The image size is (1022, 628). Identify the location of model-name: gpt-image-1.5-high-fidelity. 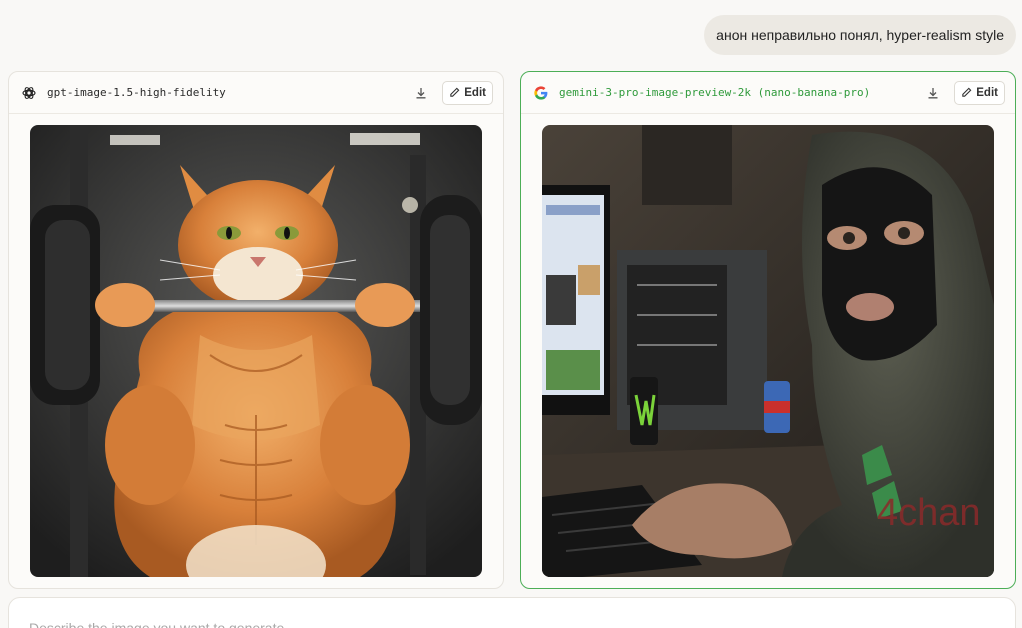
(136, 92).